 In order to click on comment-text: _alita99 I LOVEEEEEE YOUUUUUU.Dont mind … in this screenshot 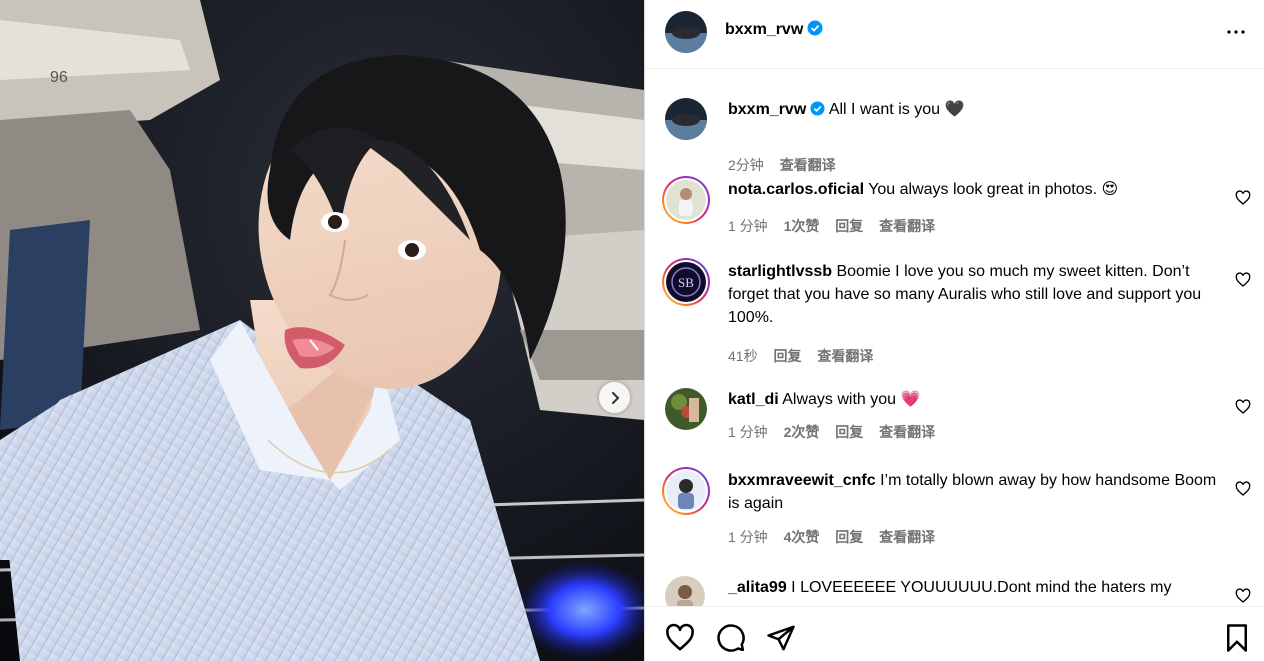, I will do `click(973, 587)`.